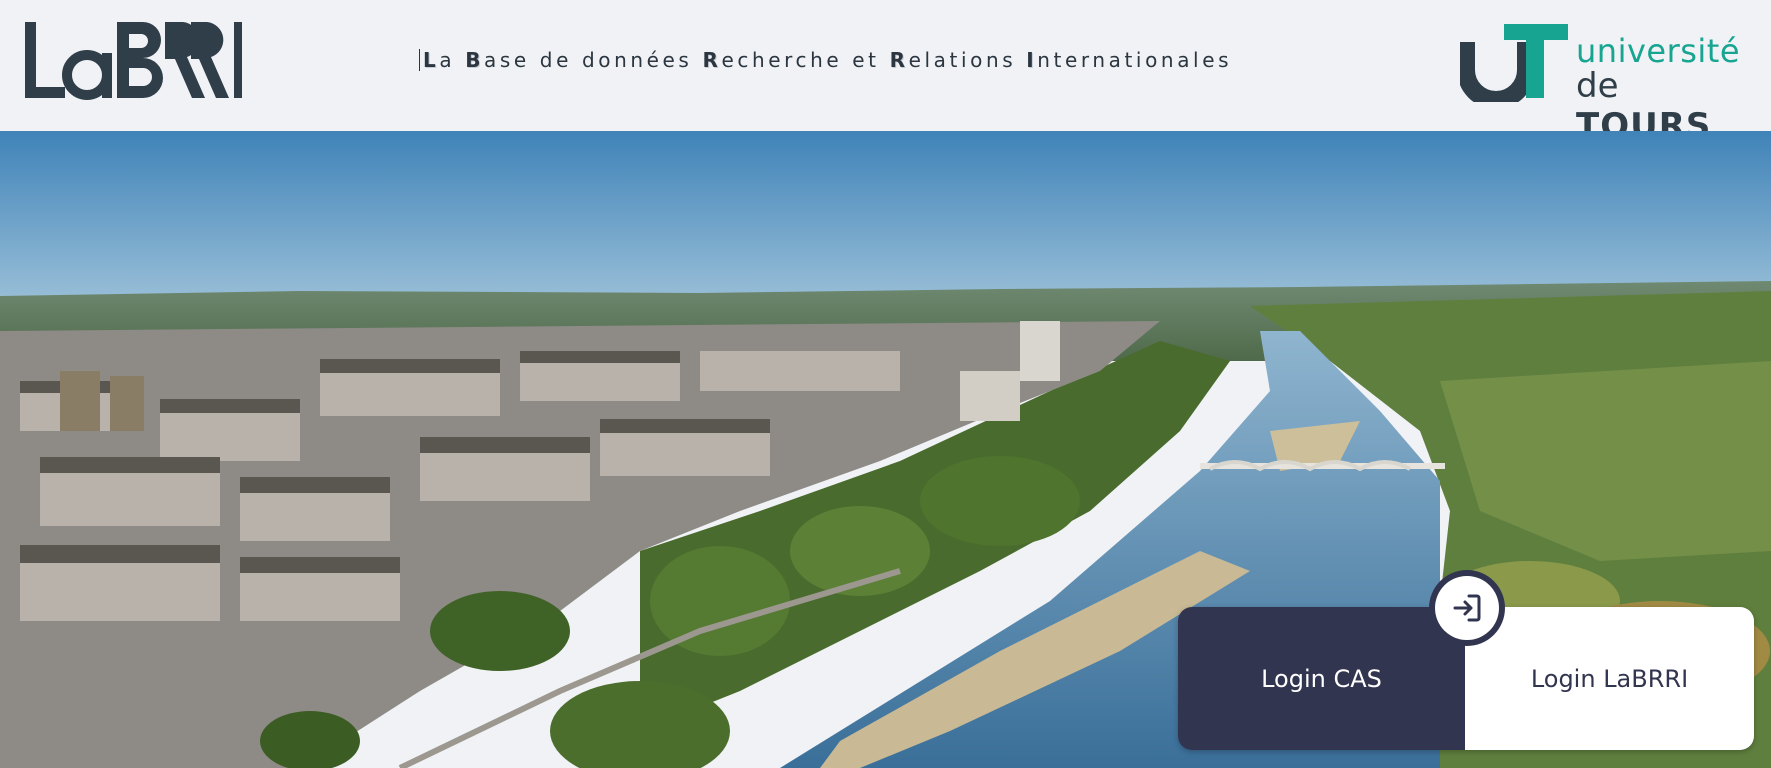 The height and width of the screenshot is (768, 1771). What do you see at coordinates (962, 60) in the screenshot?
I see `tagline-word: elations` at bounding box center [962, 60].